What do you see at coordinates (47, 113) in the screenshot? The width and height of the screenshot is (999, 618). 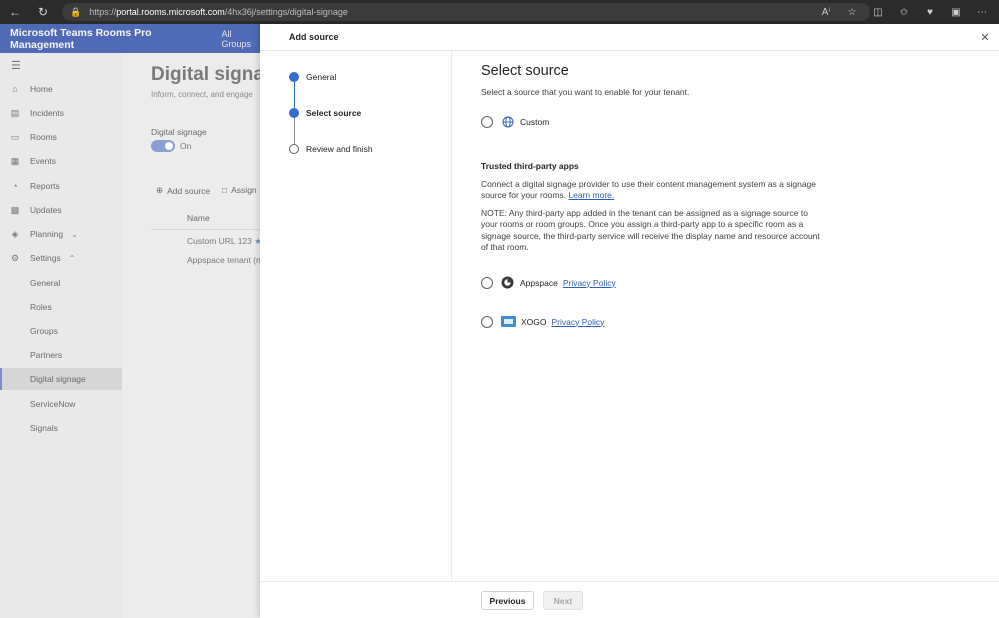 I see `nav-label: Incidents` at bounding box center [47, 113].